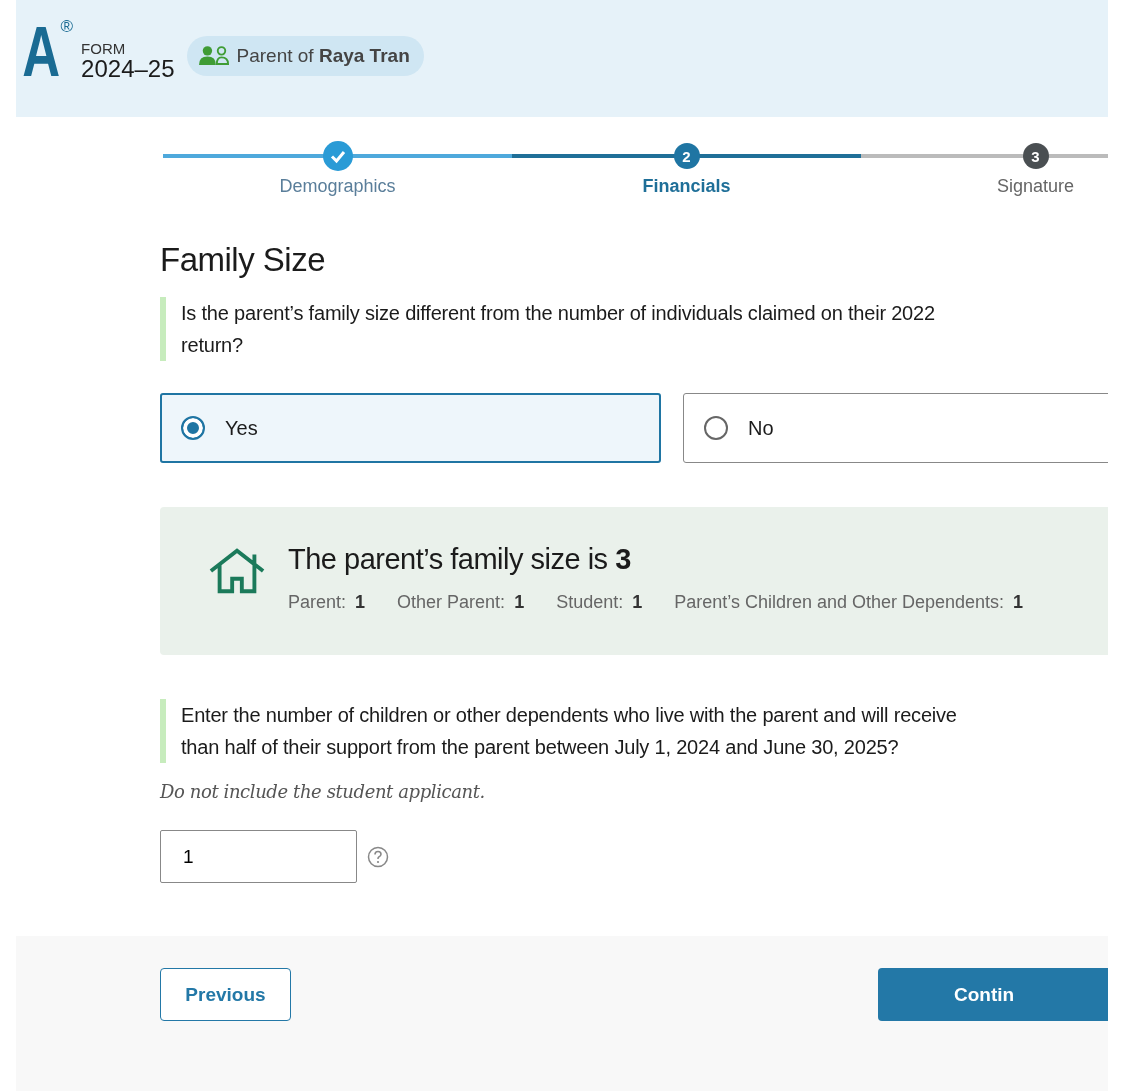 The image size is (1130, 1091). What do you see at coordinates (378, 856) in the screenshot?
I see `help-icon` at bounding box center [378, 856].